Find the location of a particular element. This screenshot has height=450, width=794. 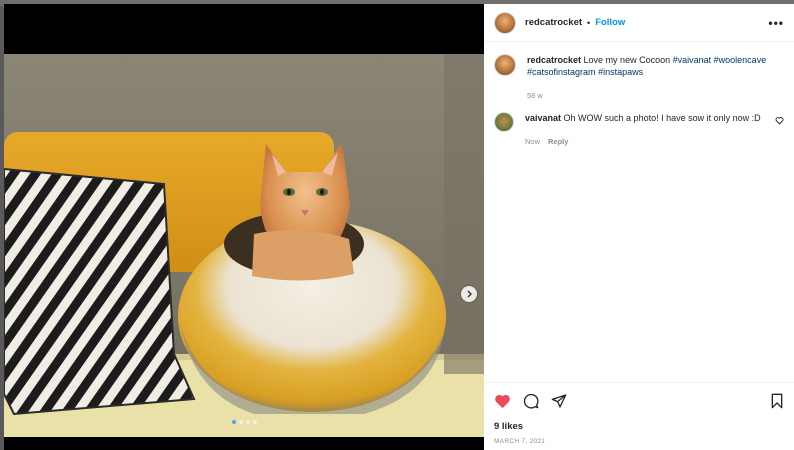

paper-plane-icon is located at coordinates (559, 401).